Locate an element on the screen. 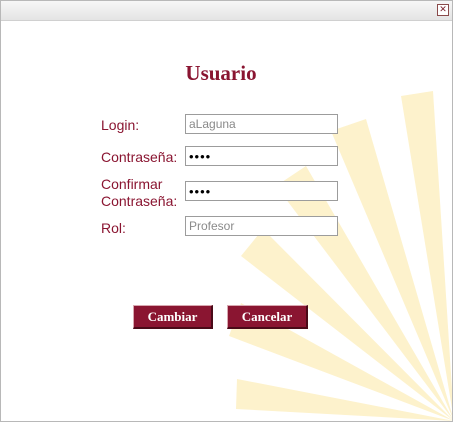 The height and width of the screenshot is (422, 453). title-bar: ✕ is located at coordinates (226, 11).